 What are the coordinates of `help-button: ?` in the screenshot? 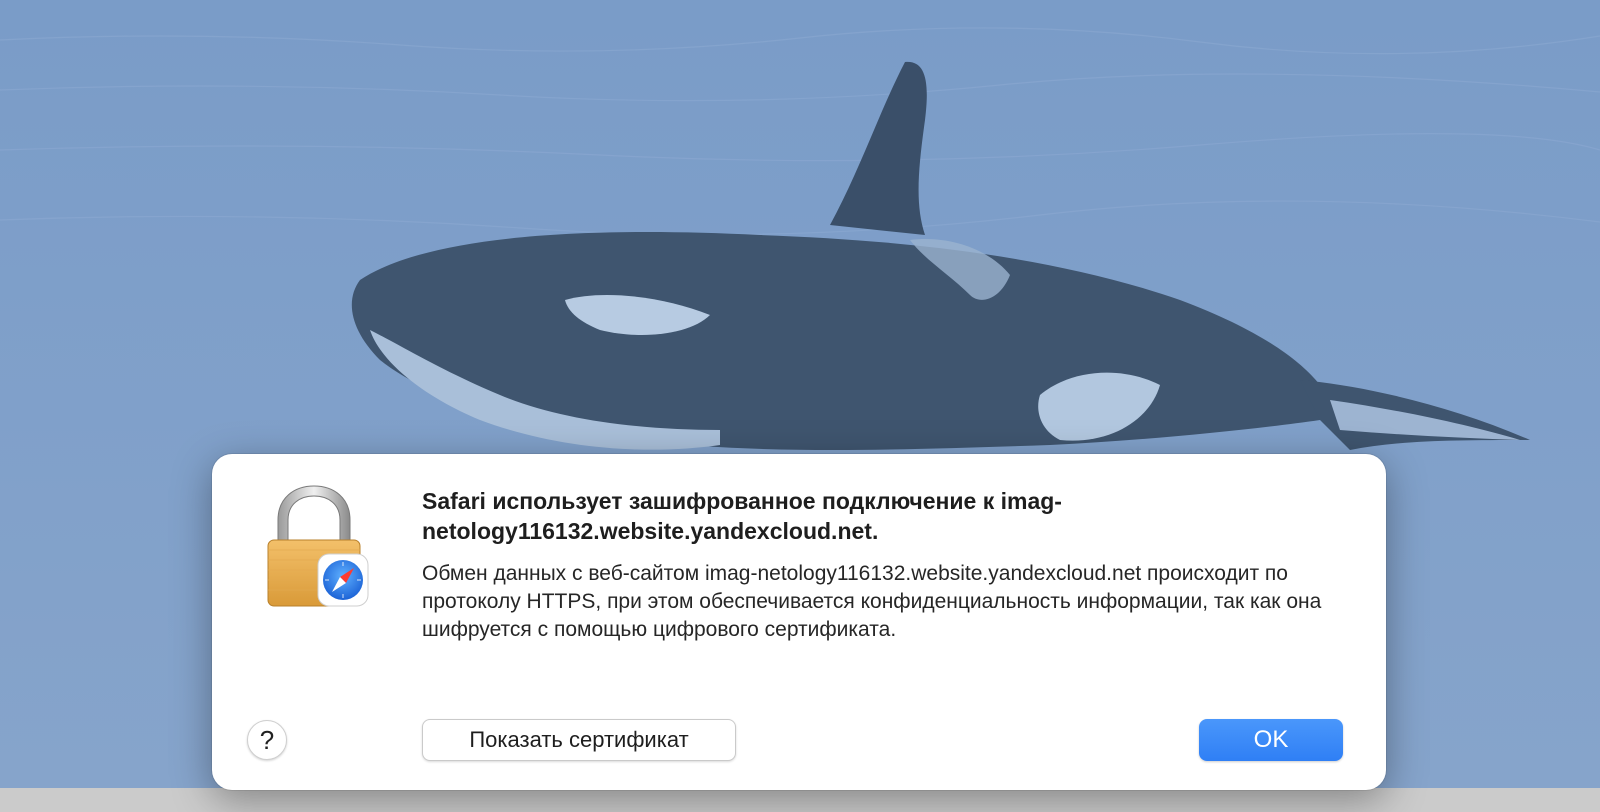 It's located at (267, 740).